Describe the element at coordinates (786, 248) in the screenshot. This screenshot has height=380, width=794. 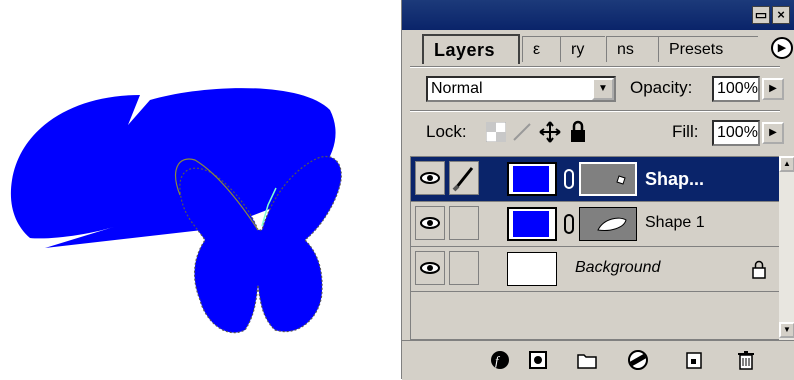
I see `layers-scrollbar: ▲ ▼` at that location.